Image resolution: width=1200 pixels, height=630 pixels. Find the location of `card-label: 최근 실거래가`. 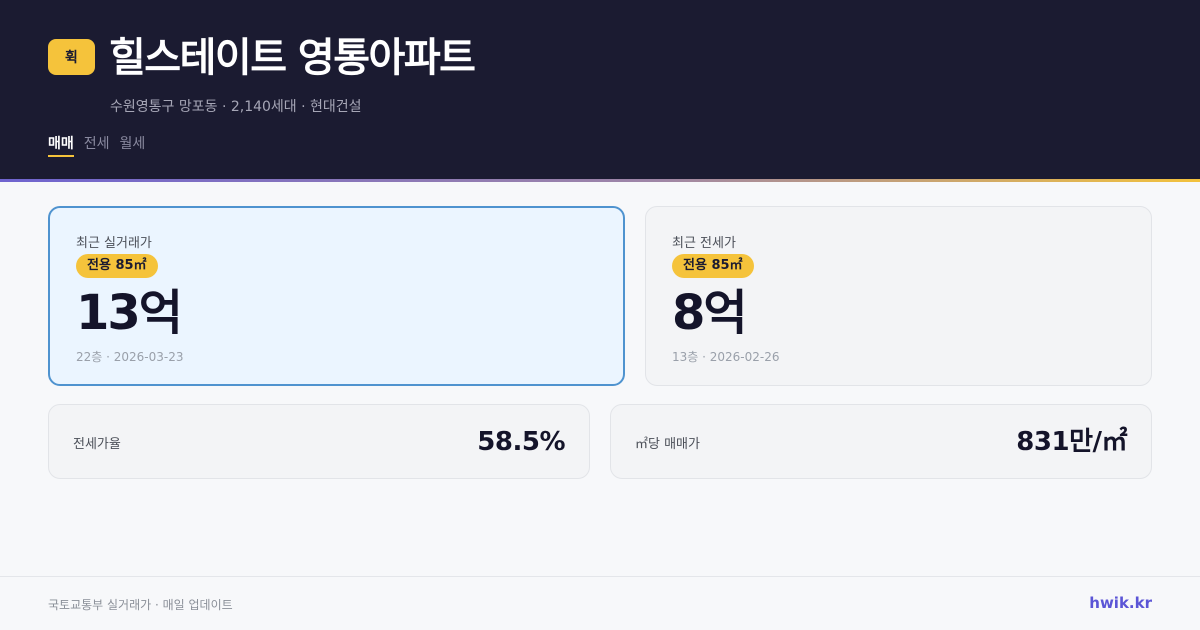

card-label: 최근 실거래가 is located at coordinates (114, 243).